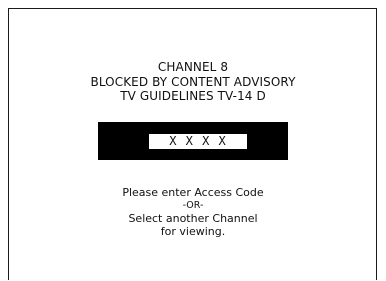 The image size is (386, 281). Describe the element at coordinates (193, 96) in the screenshot. I see `rating-label: TV GUIDELINES TV-14 D` at that location.